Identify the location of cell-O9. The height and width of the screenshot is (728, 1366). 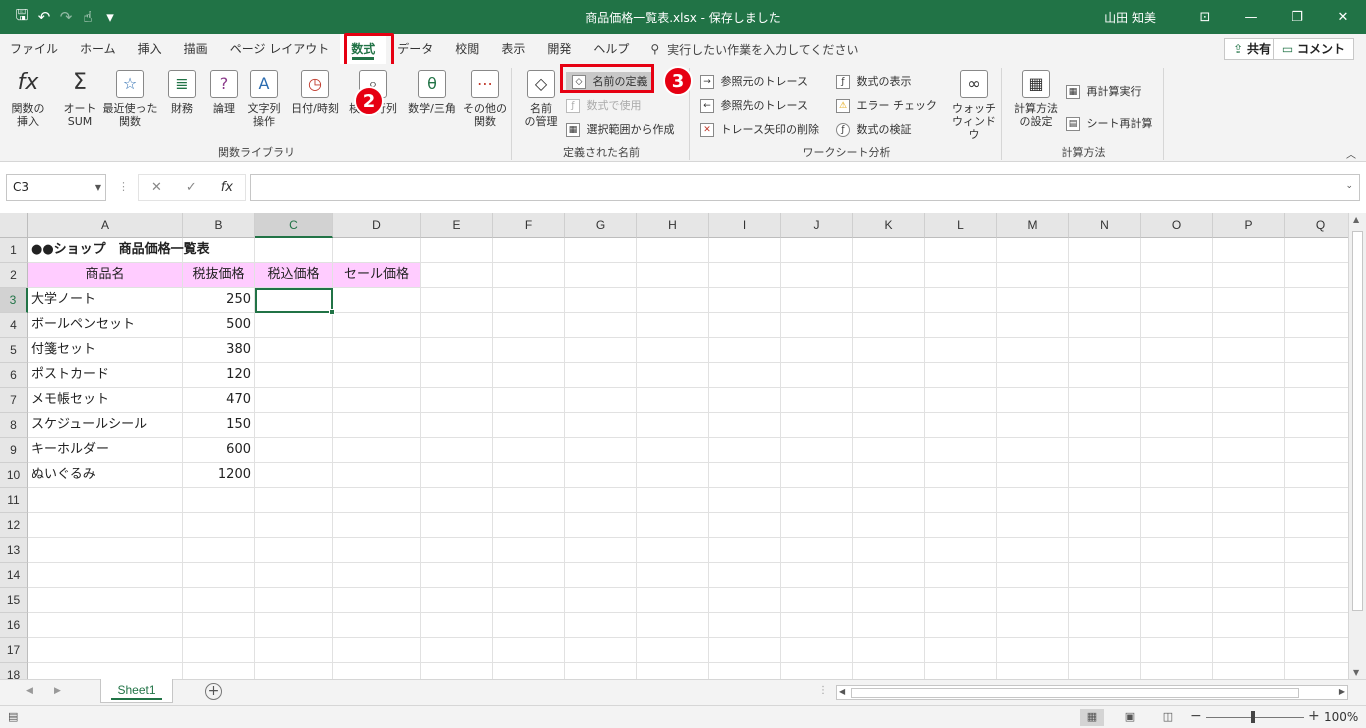
(1177, 450).